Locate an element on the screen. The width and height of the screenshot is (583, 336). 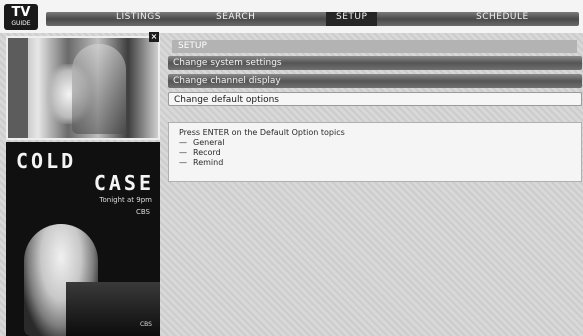
menu-item-schedule: SCHEDULE is located at coordinates (502, 19).